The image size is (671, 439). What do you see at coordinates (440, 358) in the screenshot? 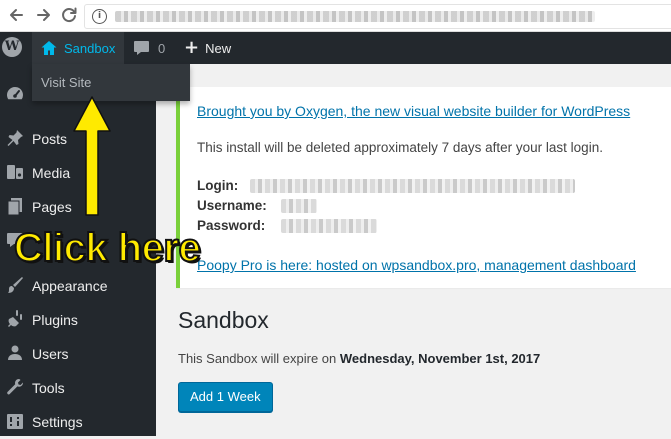
I see `expiration-date: Wednesday, November 1st, 2017` at bounding box center [440, 358].